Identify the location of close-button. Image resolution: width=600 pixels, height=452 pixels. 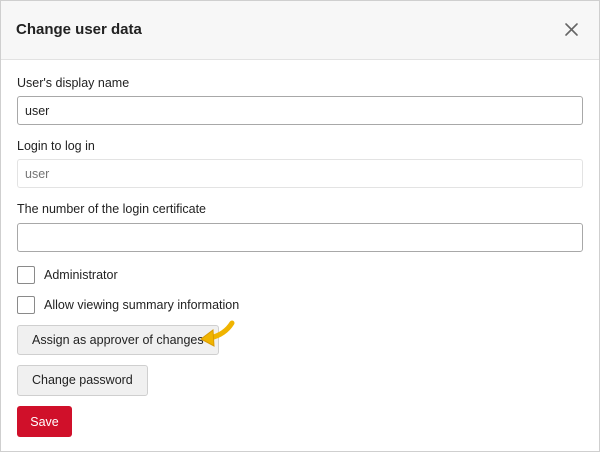
(572, 30).